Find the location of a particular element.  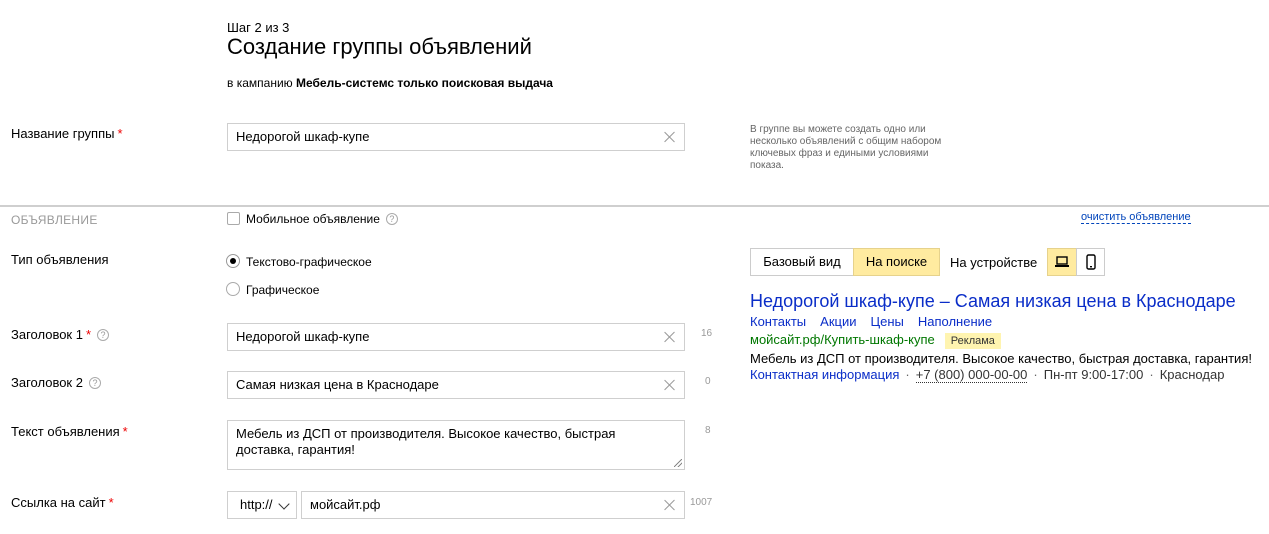

resize-handle is located at coordinates (678, 463).